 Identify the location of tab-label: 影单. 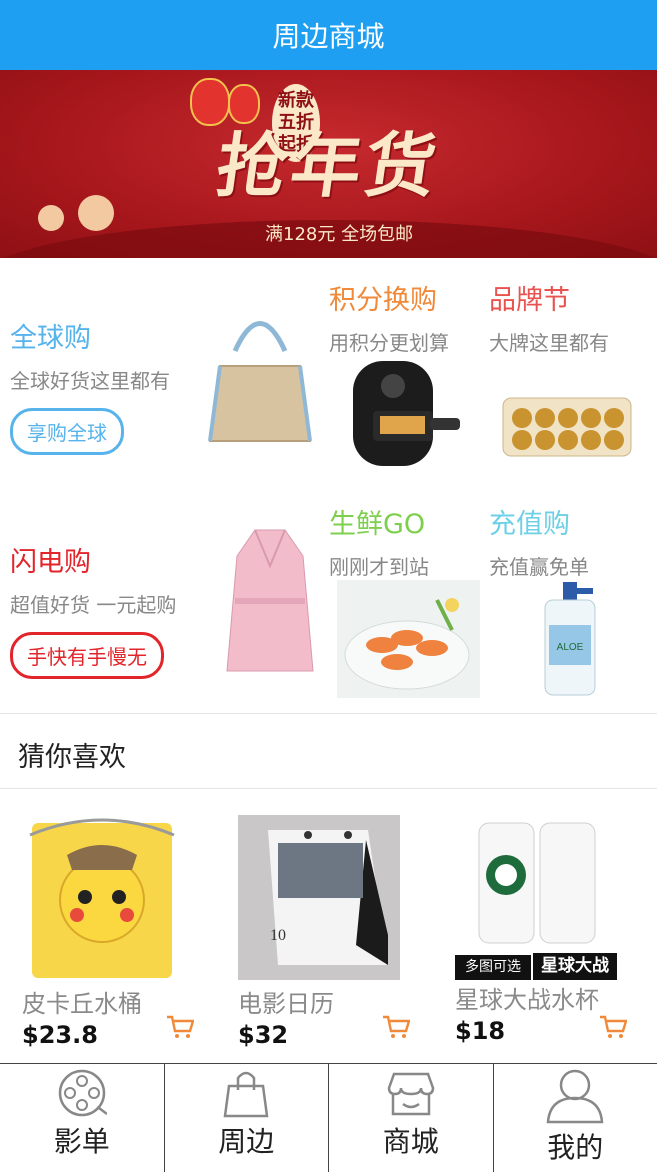
(81, 1141).